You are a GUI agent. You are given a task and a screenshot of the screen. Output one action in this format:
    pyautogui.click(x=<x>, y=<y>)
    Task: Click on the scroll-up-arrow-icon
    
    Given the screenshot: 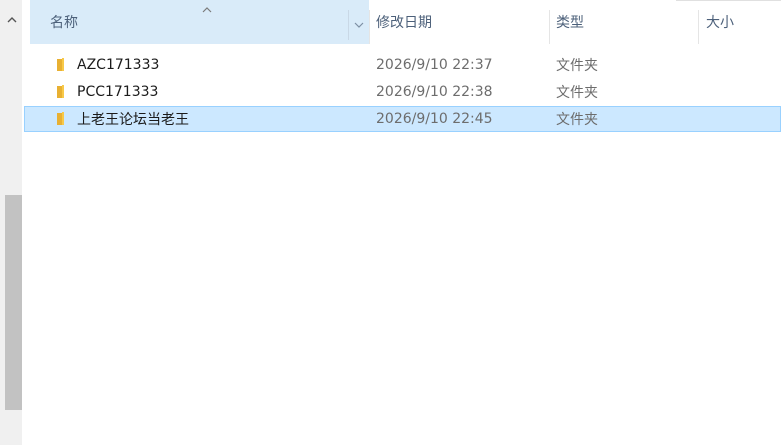 What is the action you would take?
    pyautogui.click(x=12, y=19)
    